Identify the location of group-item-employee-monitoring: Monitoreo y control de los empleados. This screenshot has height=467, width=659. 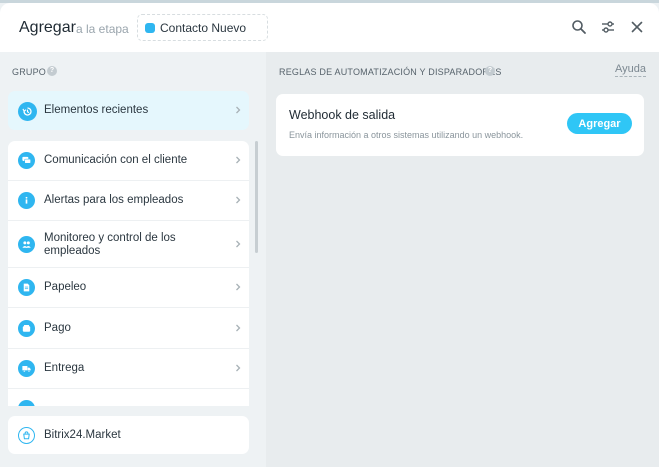
(128, 244).